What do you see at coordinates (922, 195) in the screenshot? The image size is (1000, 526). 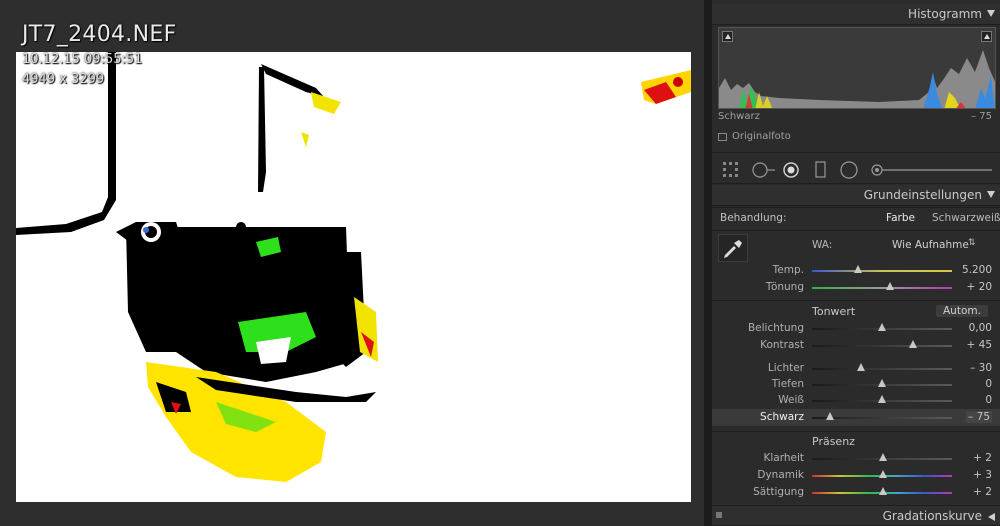 I see `basic-title: Grundeinstellungen` at bounding box center [922, 195].